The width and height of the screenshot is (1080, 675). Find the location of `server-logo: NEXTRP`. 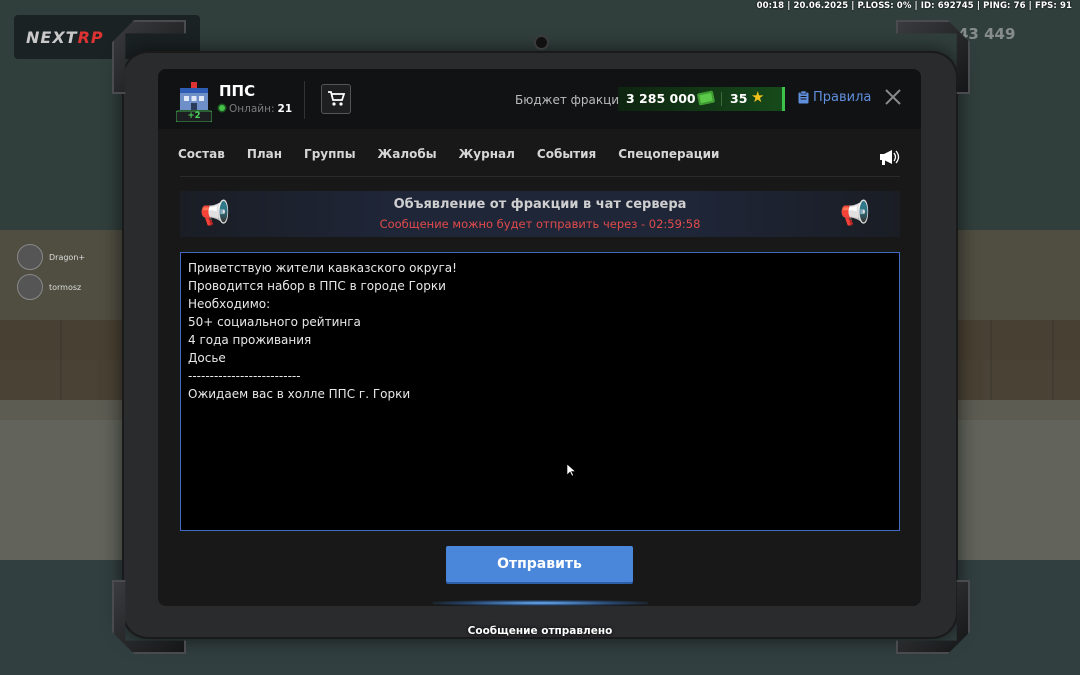

server-logo: NEXTRP is located at coordinates (65, 37).